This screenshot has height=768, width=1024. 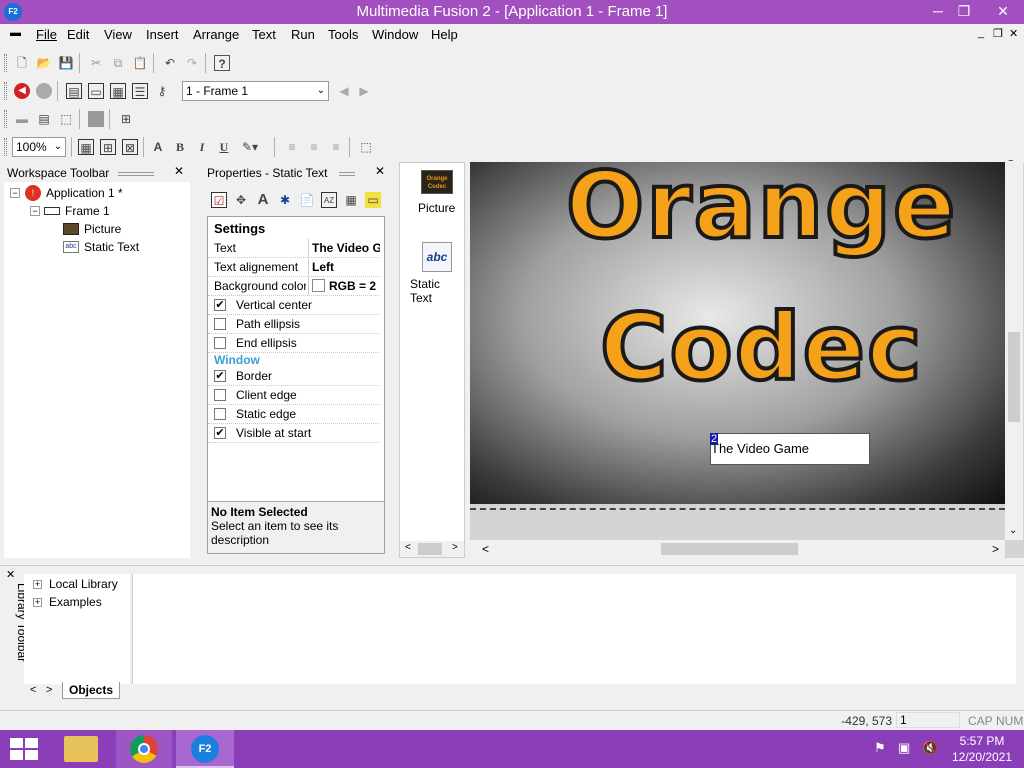 I want to click on about-tab-icon: ▦, so click(x=351, y=200).